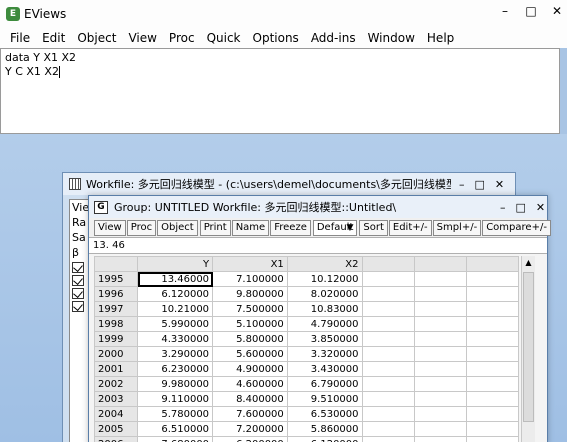 This screenshot has width=567, height=442. I want to click on minimize-button: –, so click(505, 11).